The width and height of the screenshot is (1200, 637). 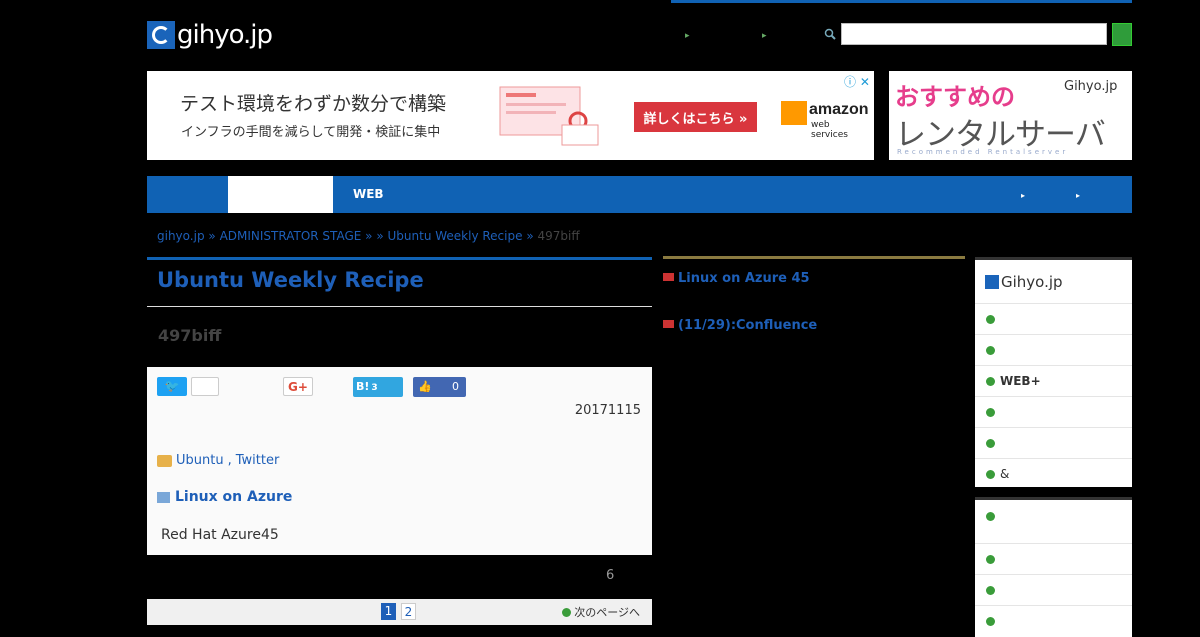 I want to click on divider, so click(x=399, y=306).